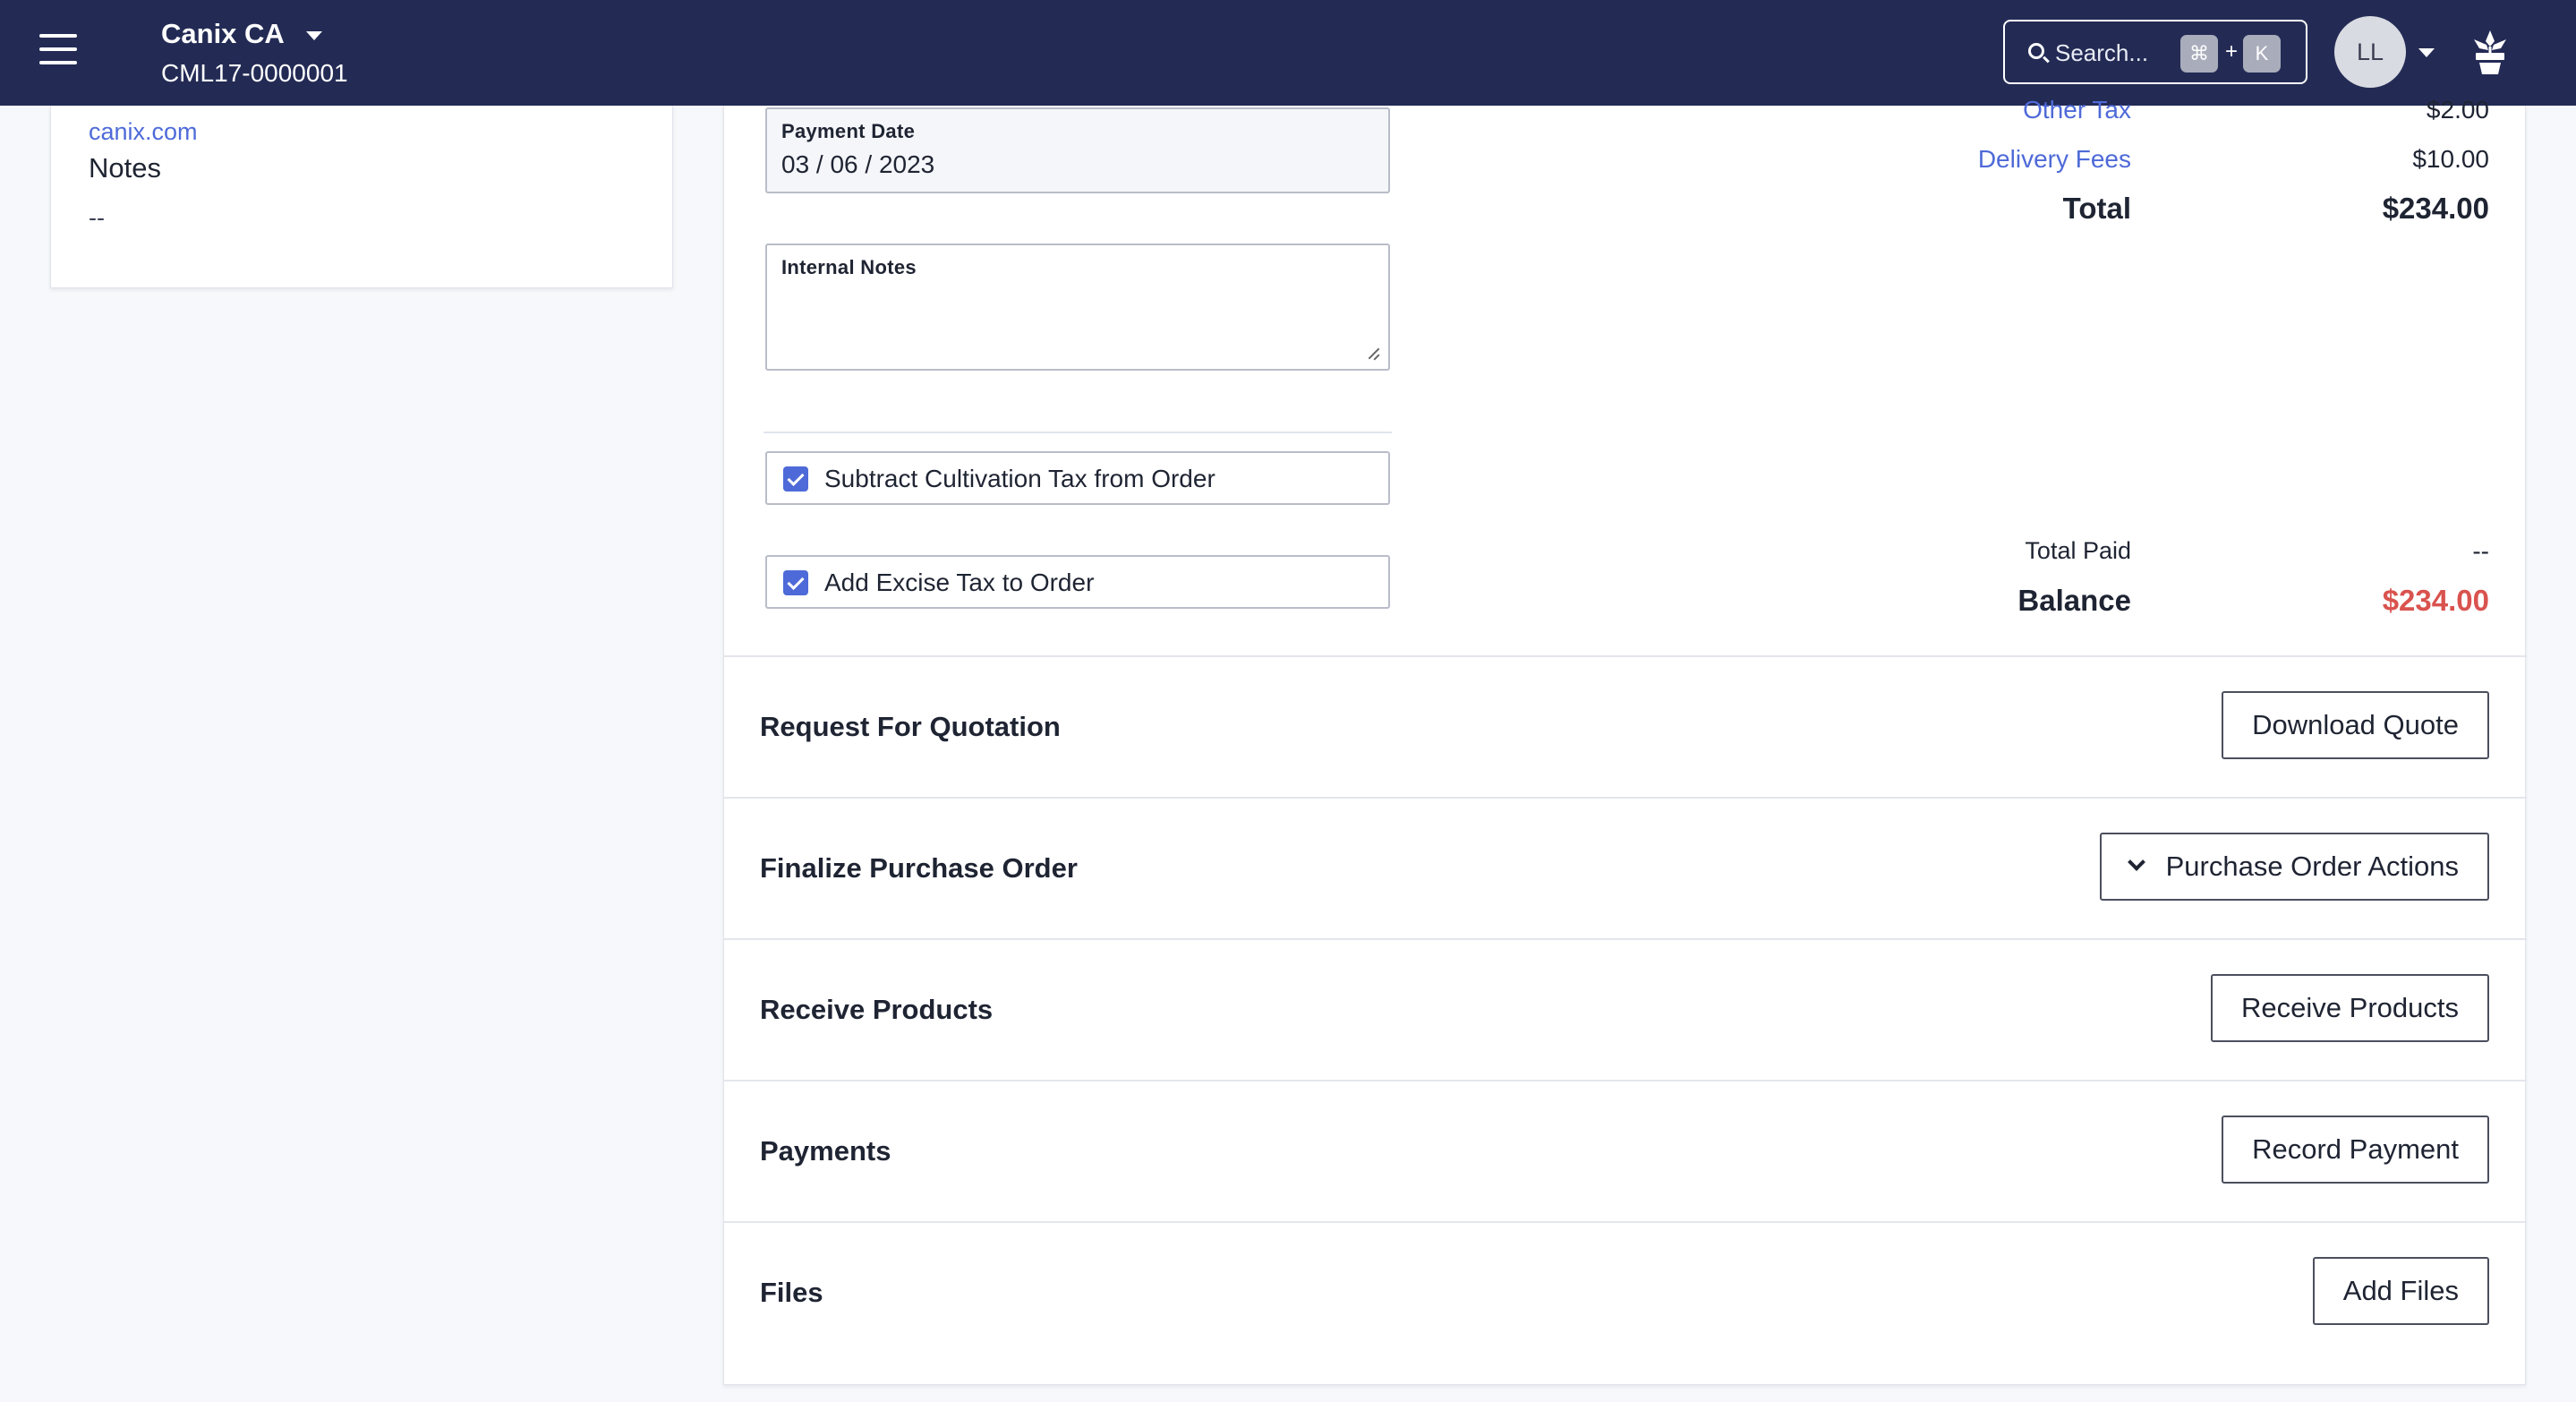 This screenshot has width=2576, height=1402. Describe the element at coordinates (2490, 52) in the screenshot. I see `canix-plant-logo-icon` at that location.